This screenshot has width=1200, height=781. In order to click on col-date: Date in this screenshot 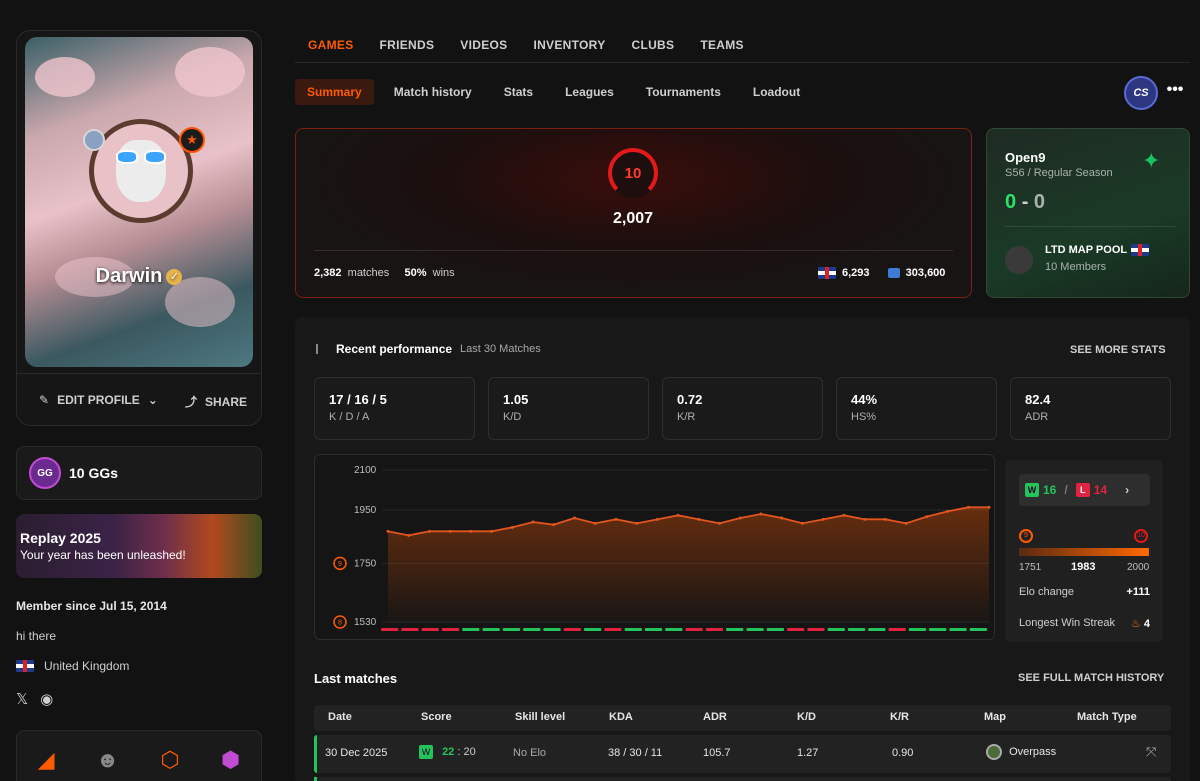, I will do `click(340, 717)`.